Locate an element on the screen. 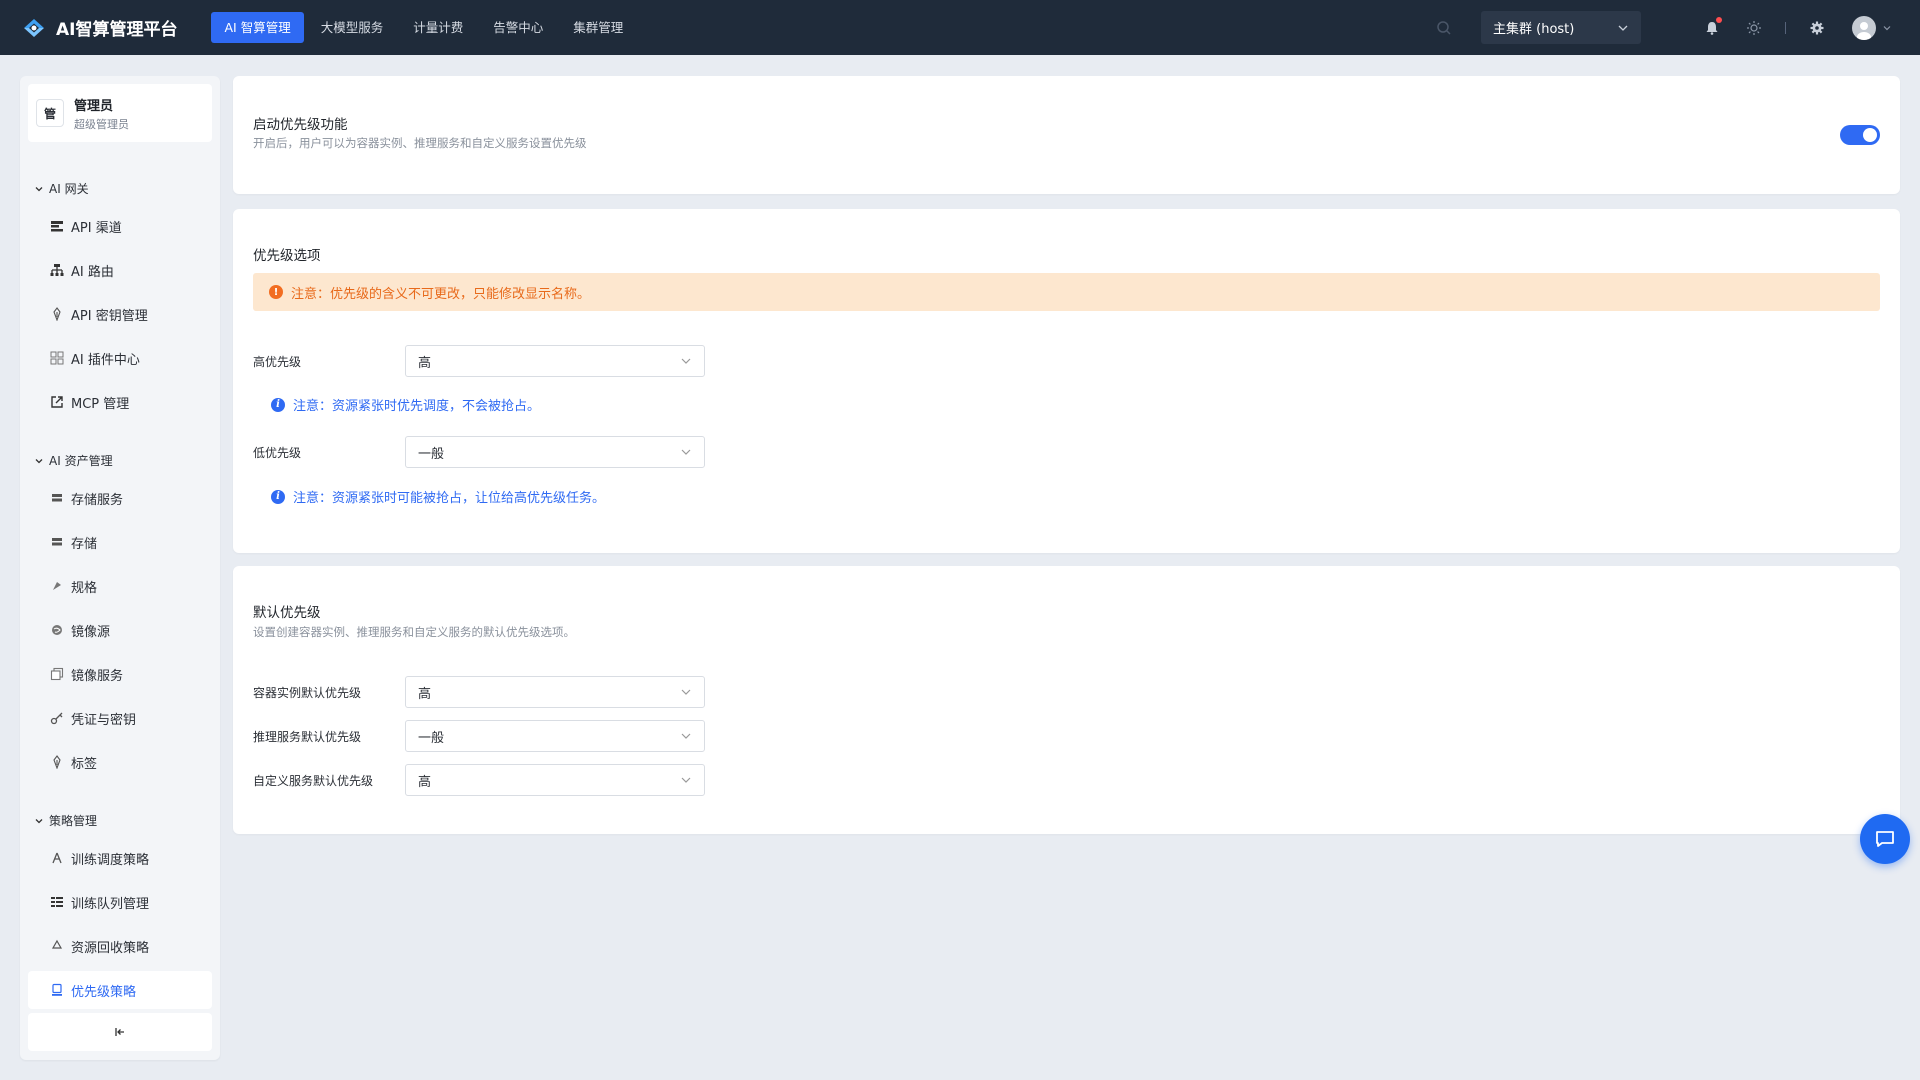 The height and width of the screenshot is (1080, 1920). sidebar-item-label: 标签 is located at coordinates (84, 764).